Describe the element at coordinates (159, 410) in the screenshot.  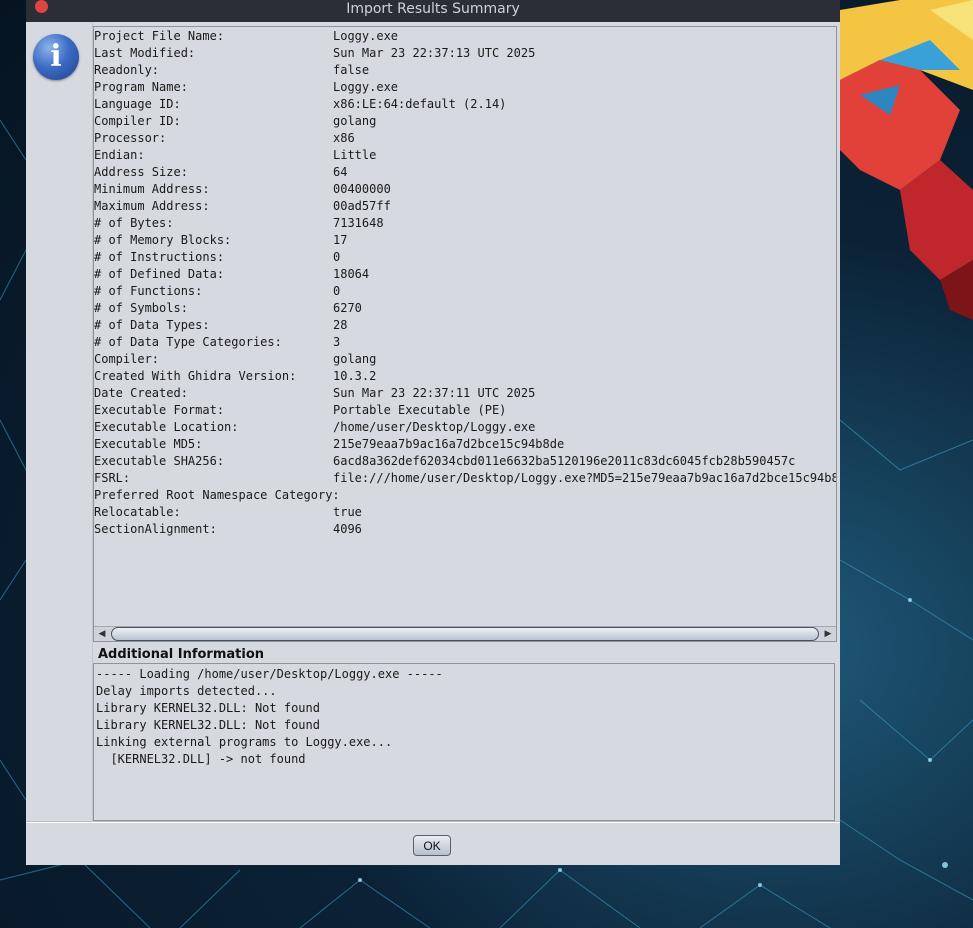
I see `summary-key: Executable Format:` at that location.